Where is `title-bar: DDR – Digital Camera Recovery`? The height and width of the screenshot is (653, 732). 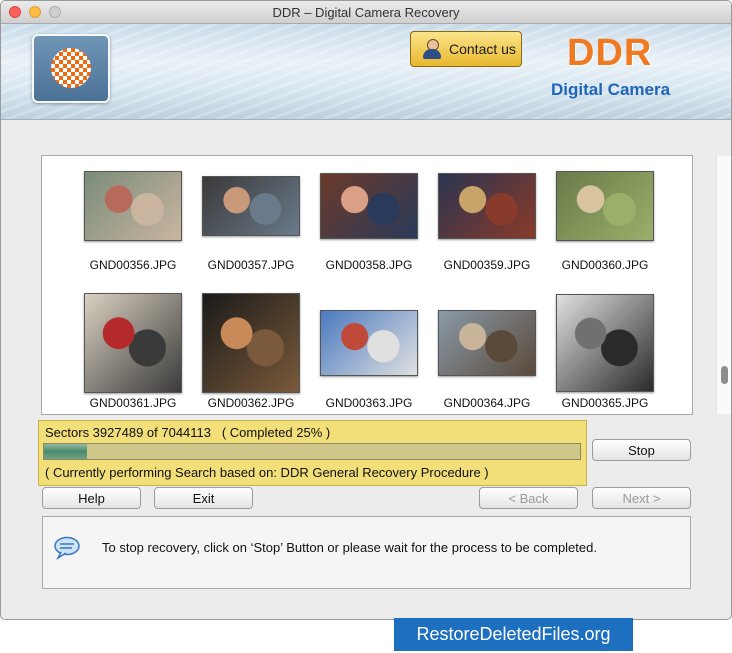
title-bar: DDR – Digital Camera Recovery is located at coordinates (366, 12).